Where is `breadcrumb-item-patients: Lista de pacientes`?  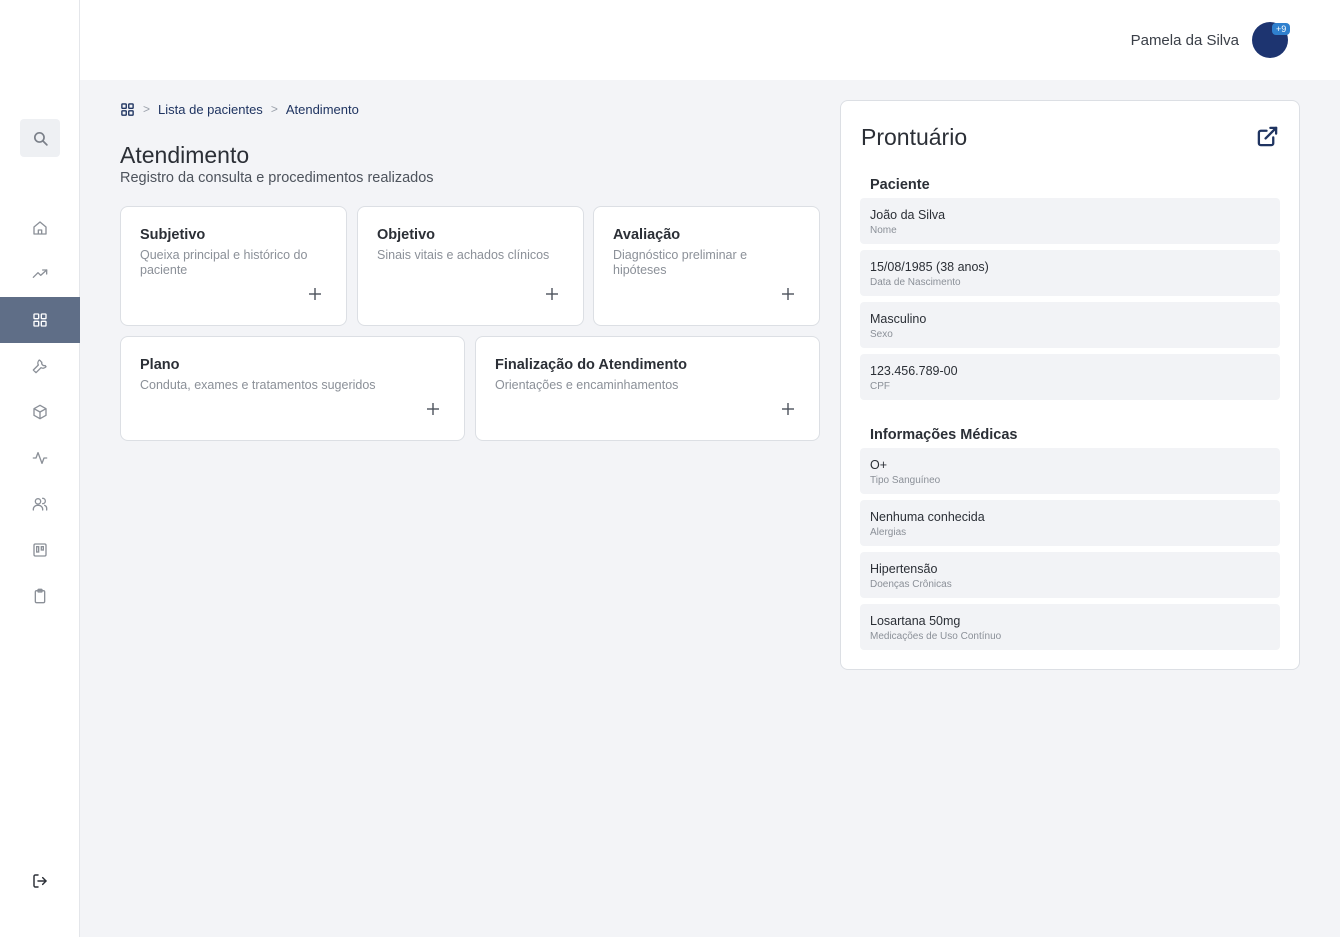
breadcrumb-item-patients: Lista de pacientes is located at coordinates (210, 109).